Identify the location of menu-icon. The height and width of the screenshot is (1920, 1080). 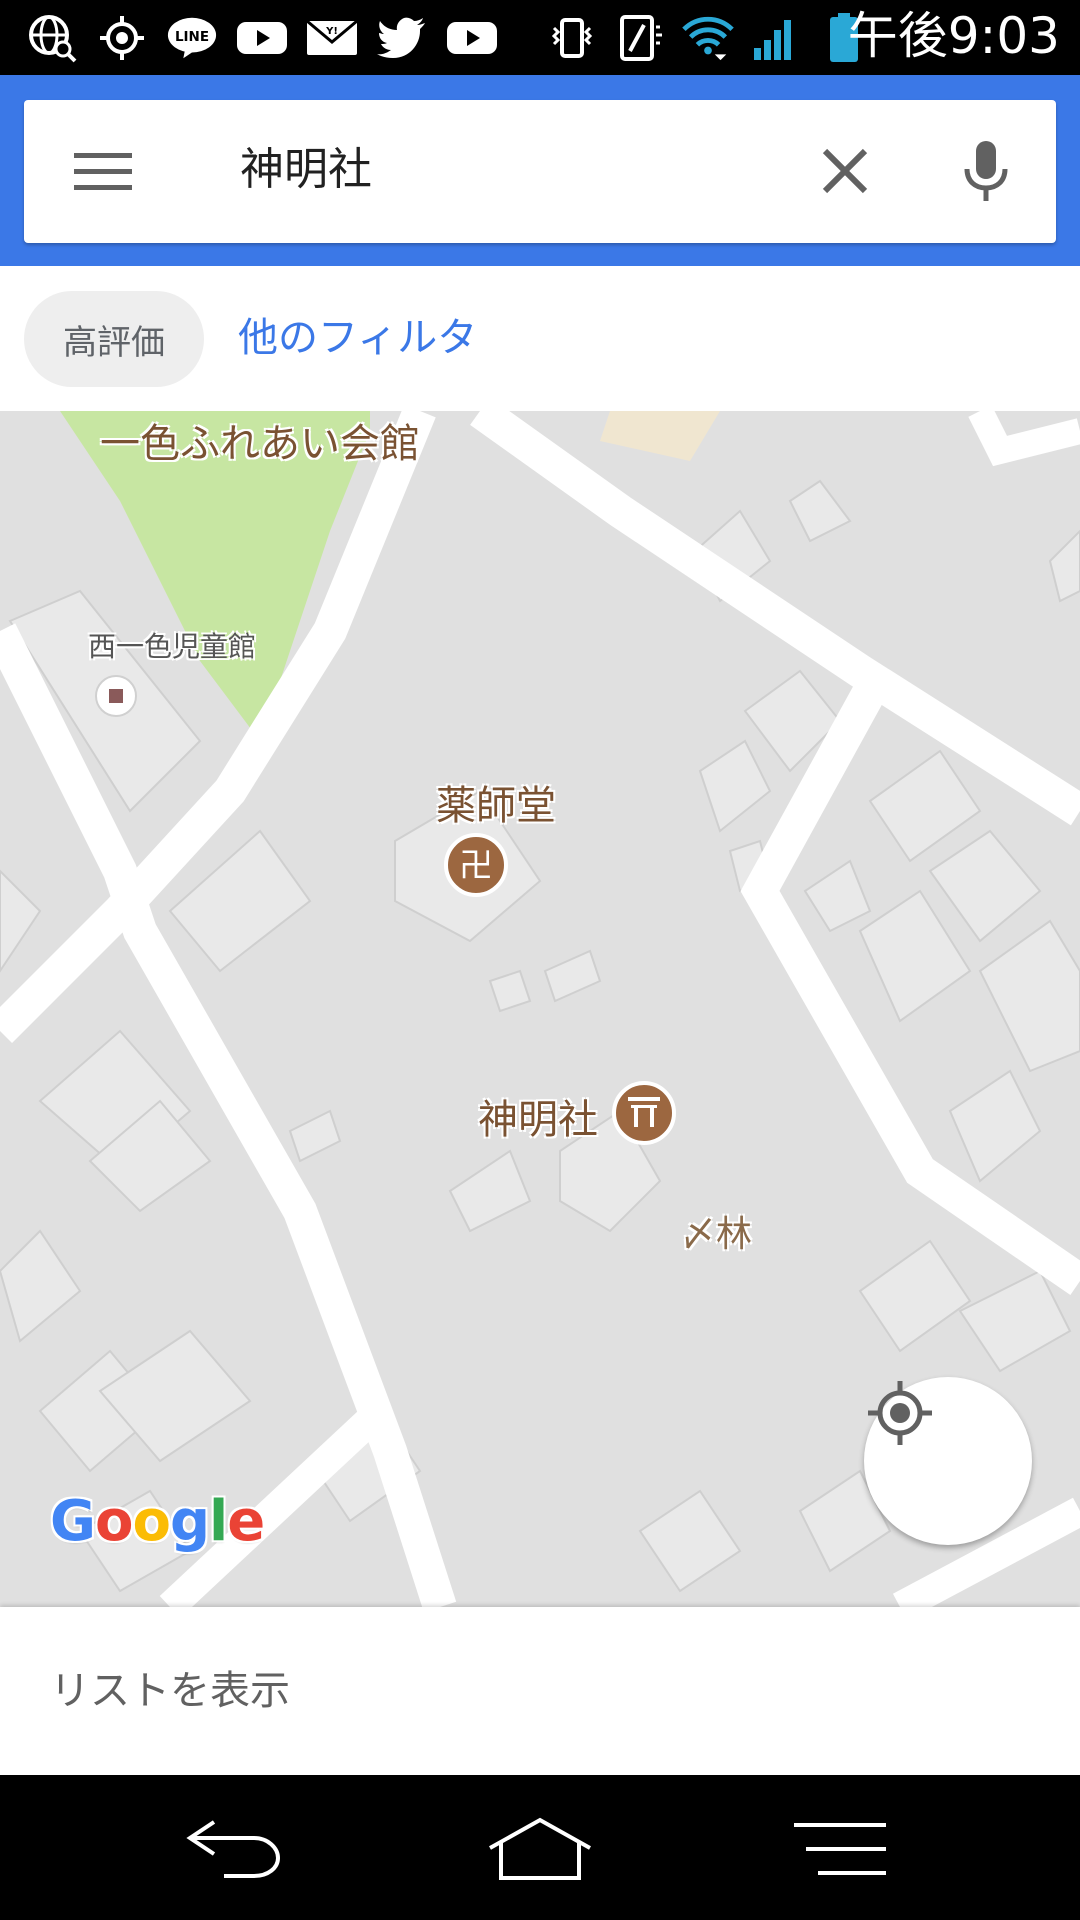
(840, 1849).